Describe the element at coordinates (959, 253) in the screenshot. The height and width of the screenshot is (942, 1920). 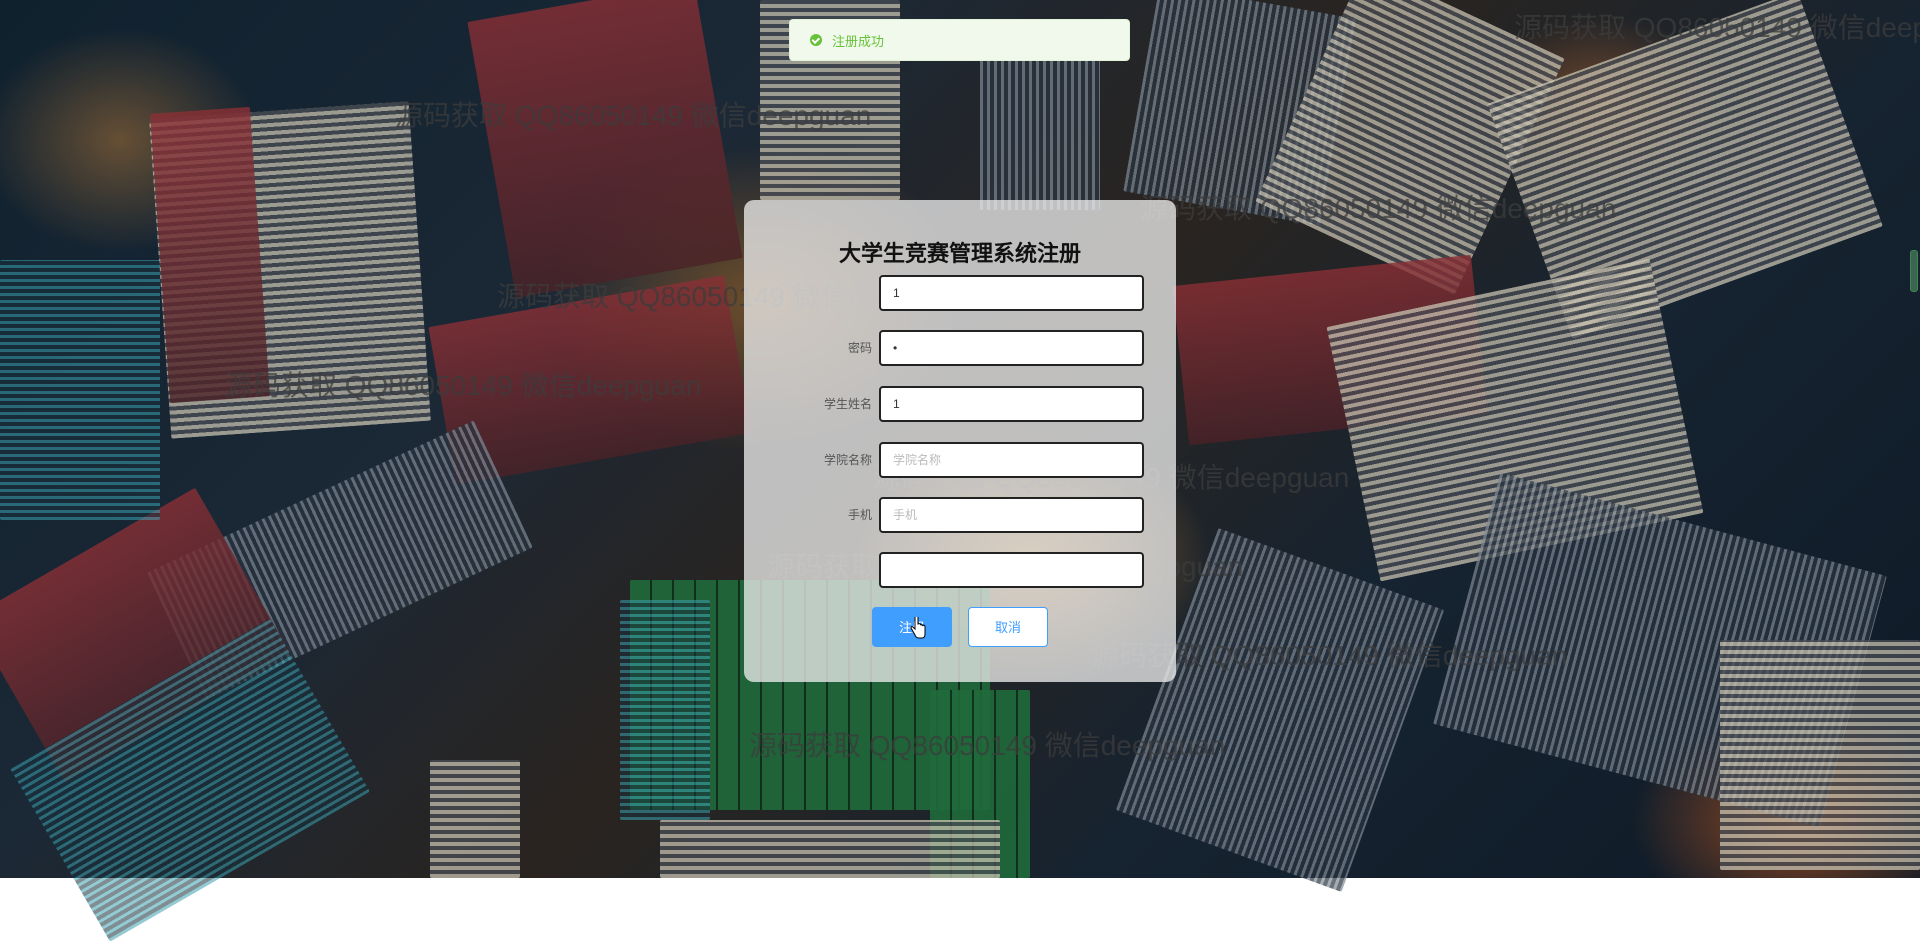
I see `form-title: 大学生竞赛管理系统注册` at that location.